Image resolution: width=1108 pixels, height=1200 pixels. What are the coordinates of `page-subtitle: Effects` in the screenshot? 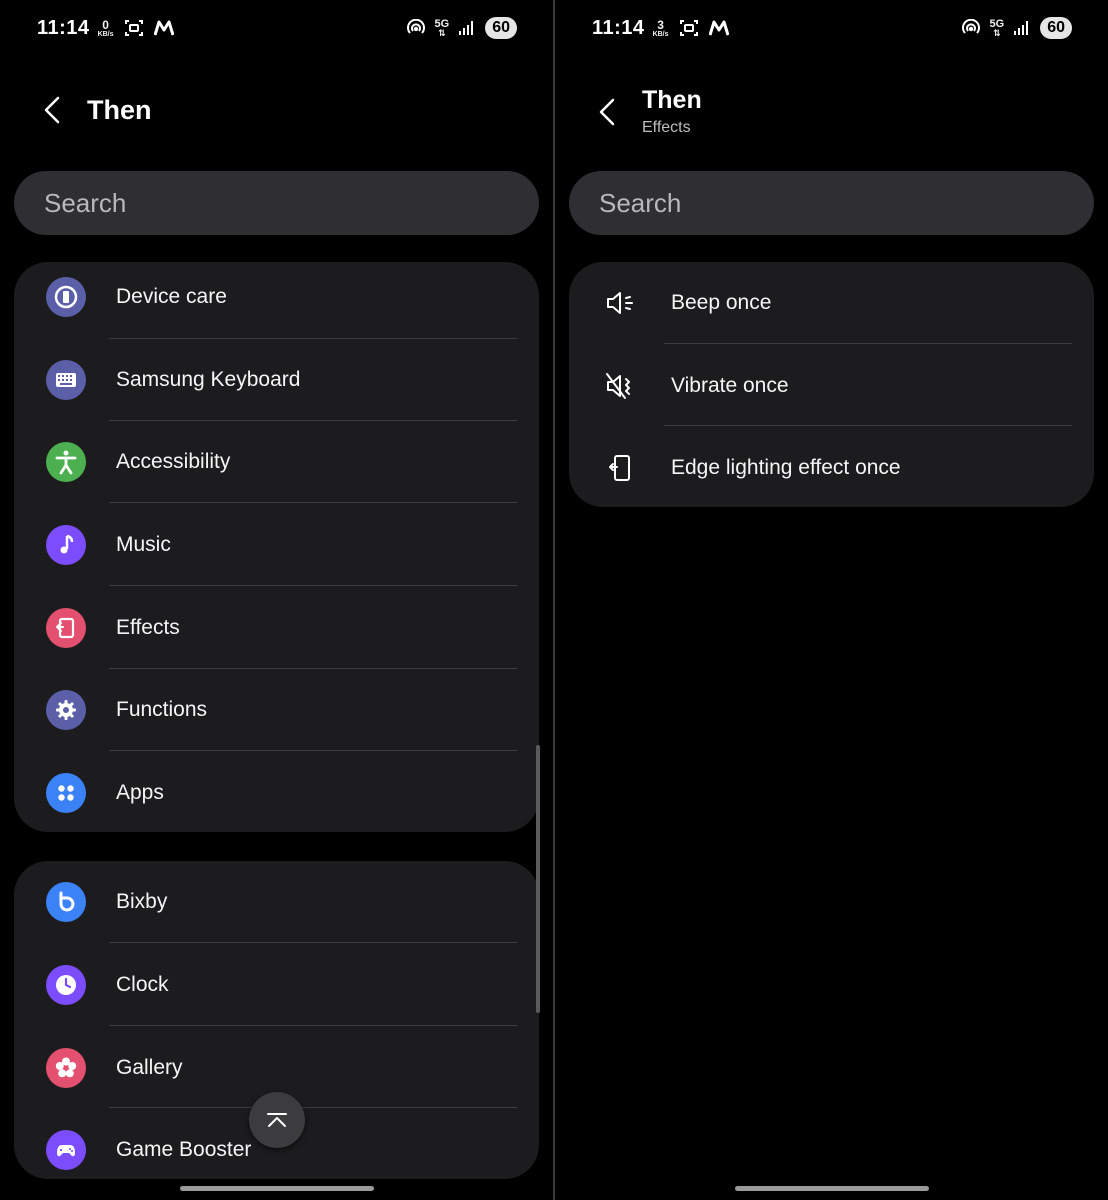 It's located at (666, 127).